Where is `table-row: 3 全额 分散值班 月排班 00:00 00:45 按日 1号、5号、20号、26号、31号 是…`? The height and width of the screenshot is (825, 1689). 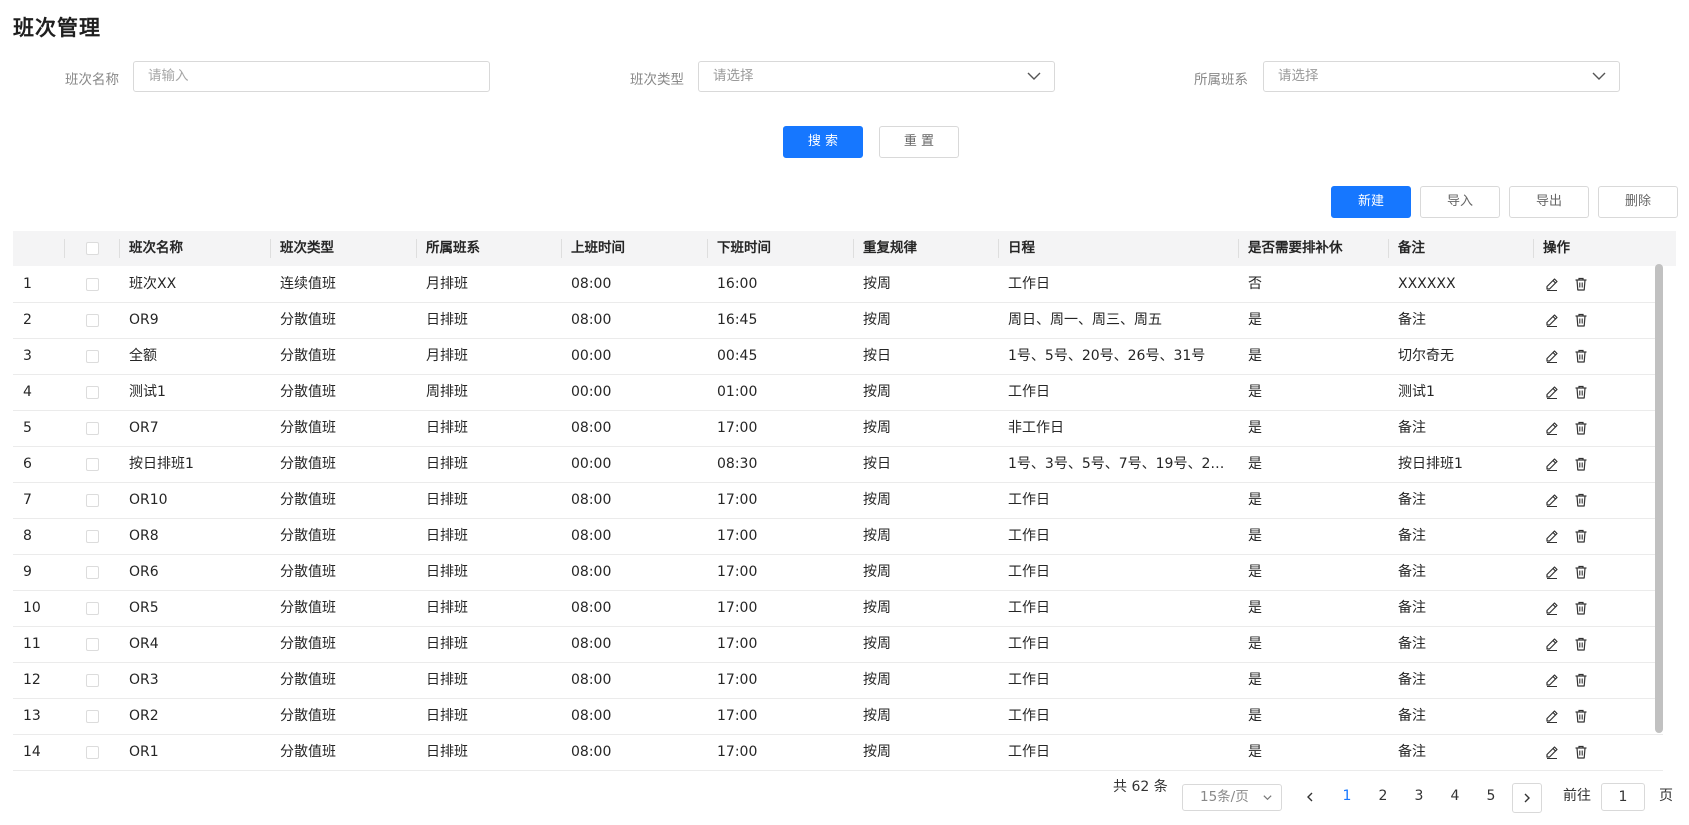 table-row: 3 全额 分散值班 月排班 00:00 00:45 按日 1号、5号、20号、26号、31号 是… is located at coordinates (838, 356).